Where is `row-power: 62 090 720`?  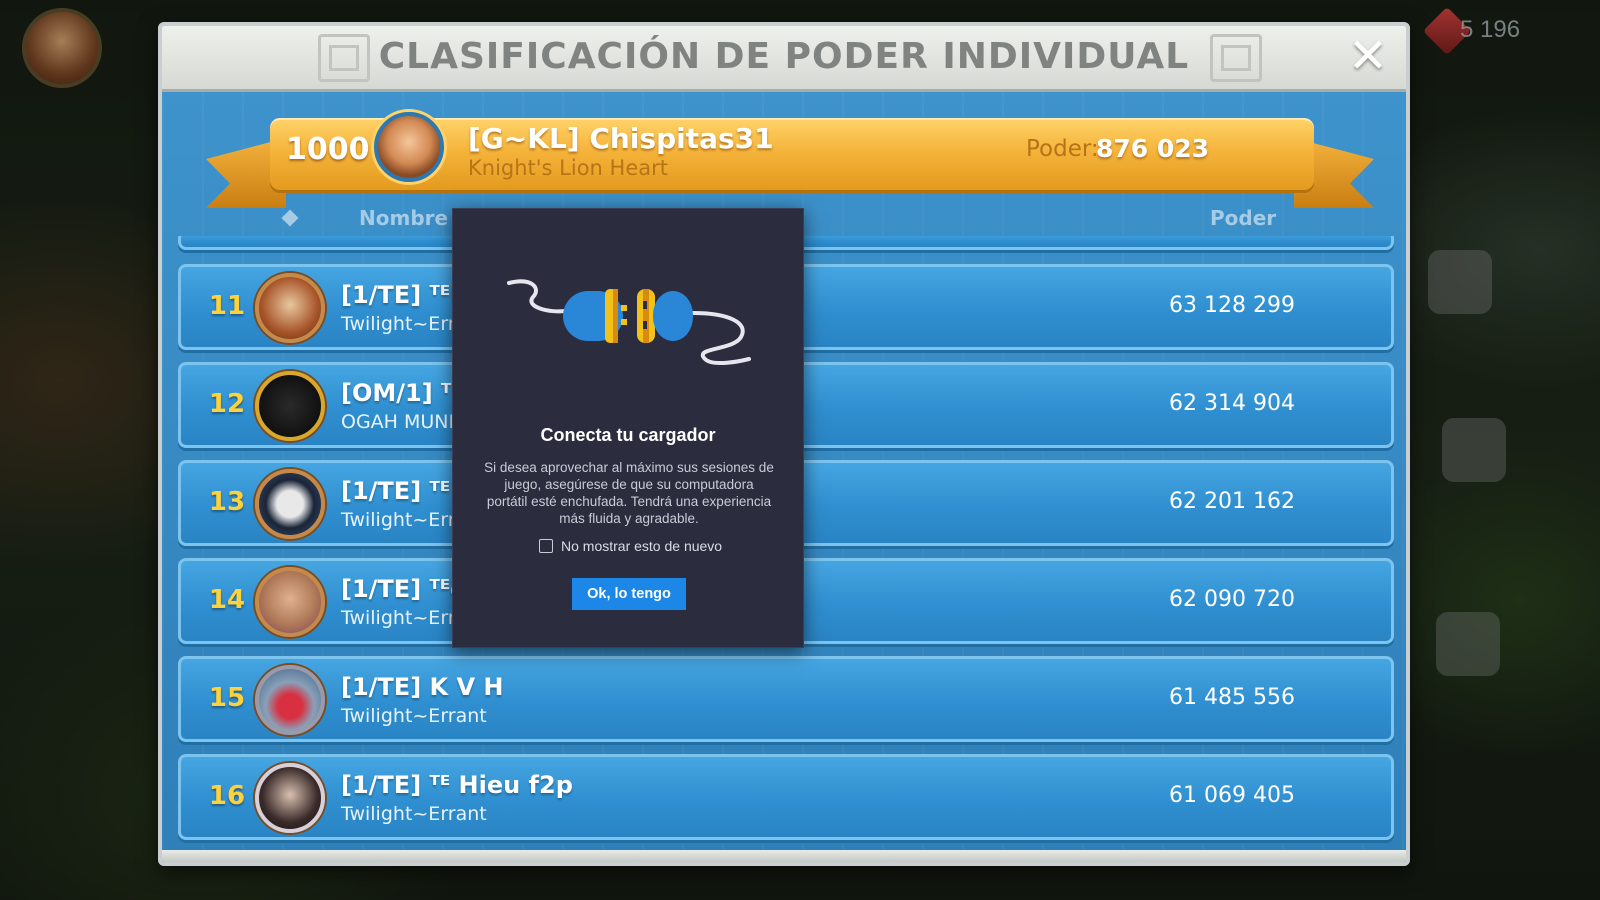
row-power: 62 090 720 is located at coordinates (1232, 599).